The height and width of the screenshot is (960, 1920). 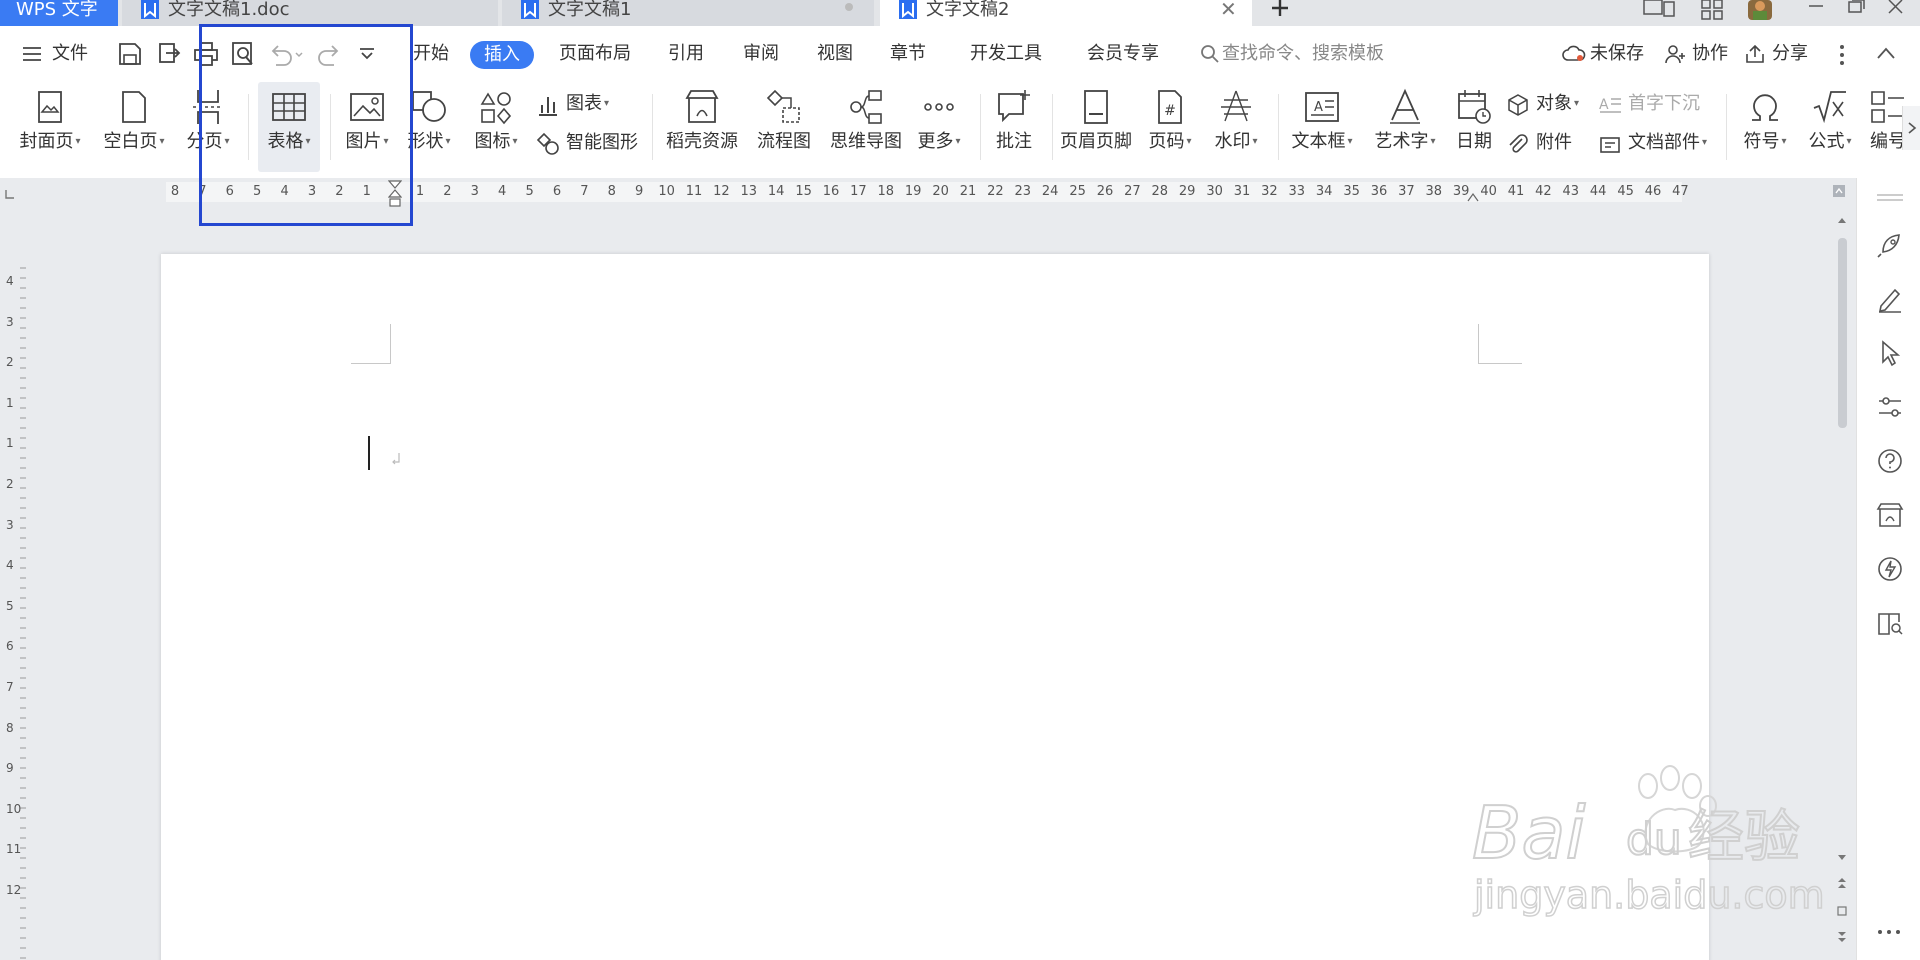 What do you see at coordinates (1839, 191) in the screenshot?
I see `ruler-toggle-icon` at bounding box center [1839, 191].